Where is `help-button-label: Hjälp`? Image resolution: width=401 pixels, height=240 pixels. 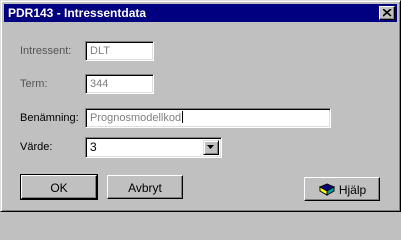 help-button-label: Hjälp is located at coordinates (352, 189).